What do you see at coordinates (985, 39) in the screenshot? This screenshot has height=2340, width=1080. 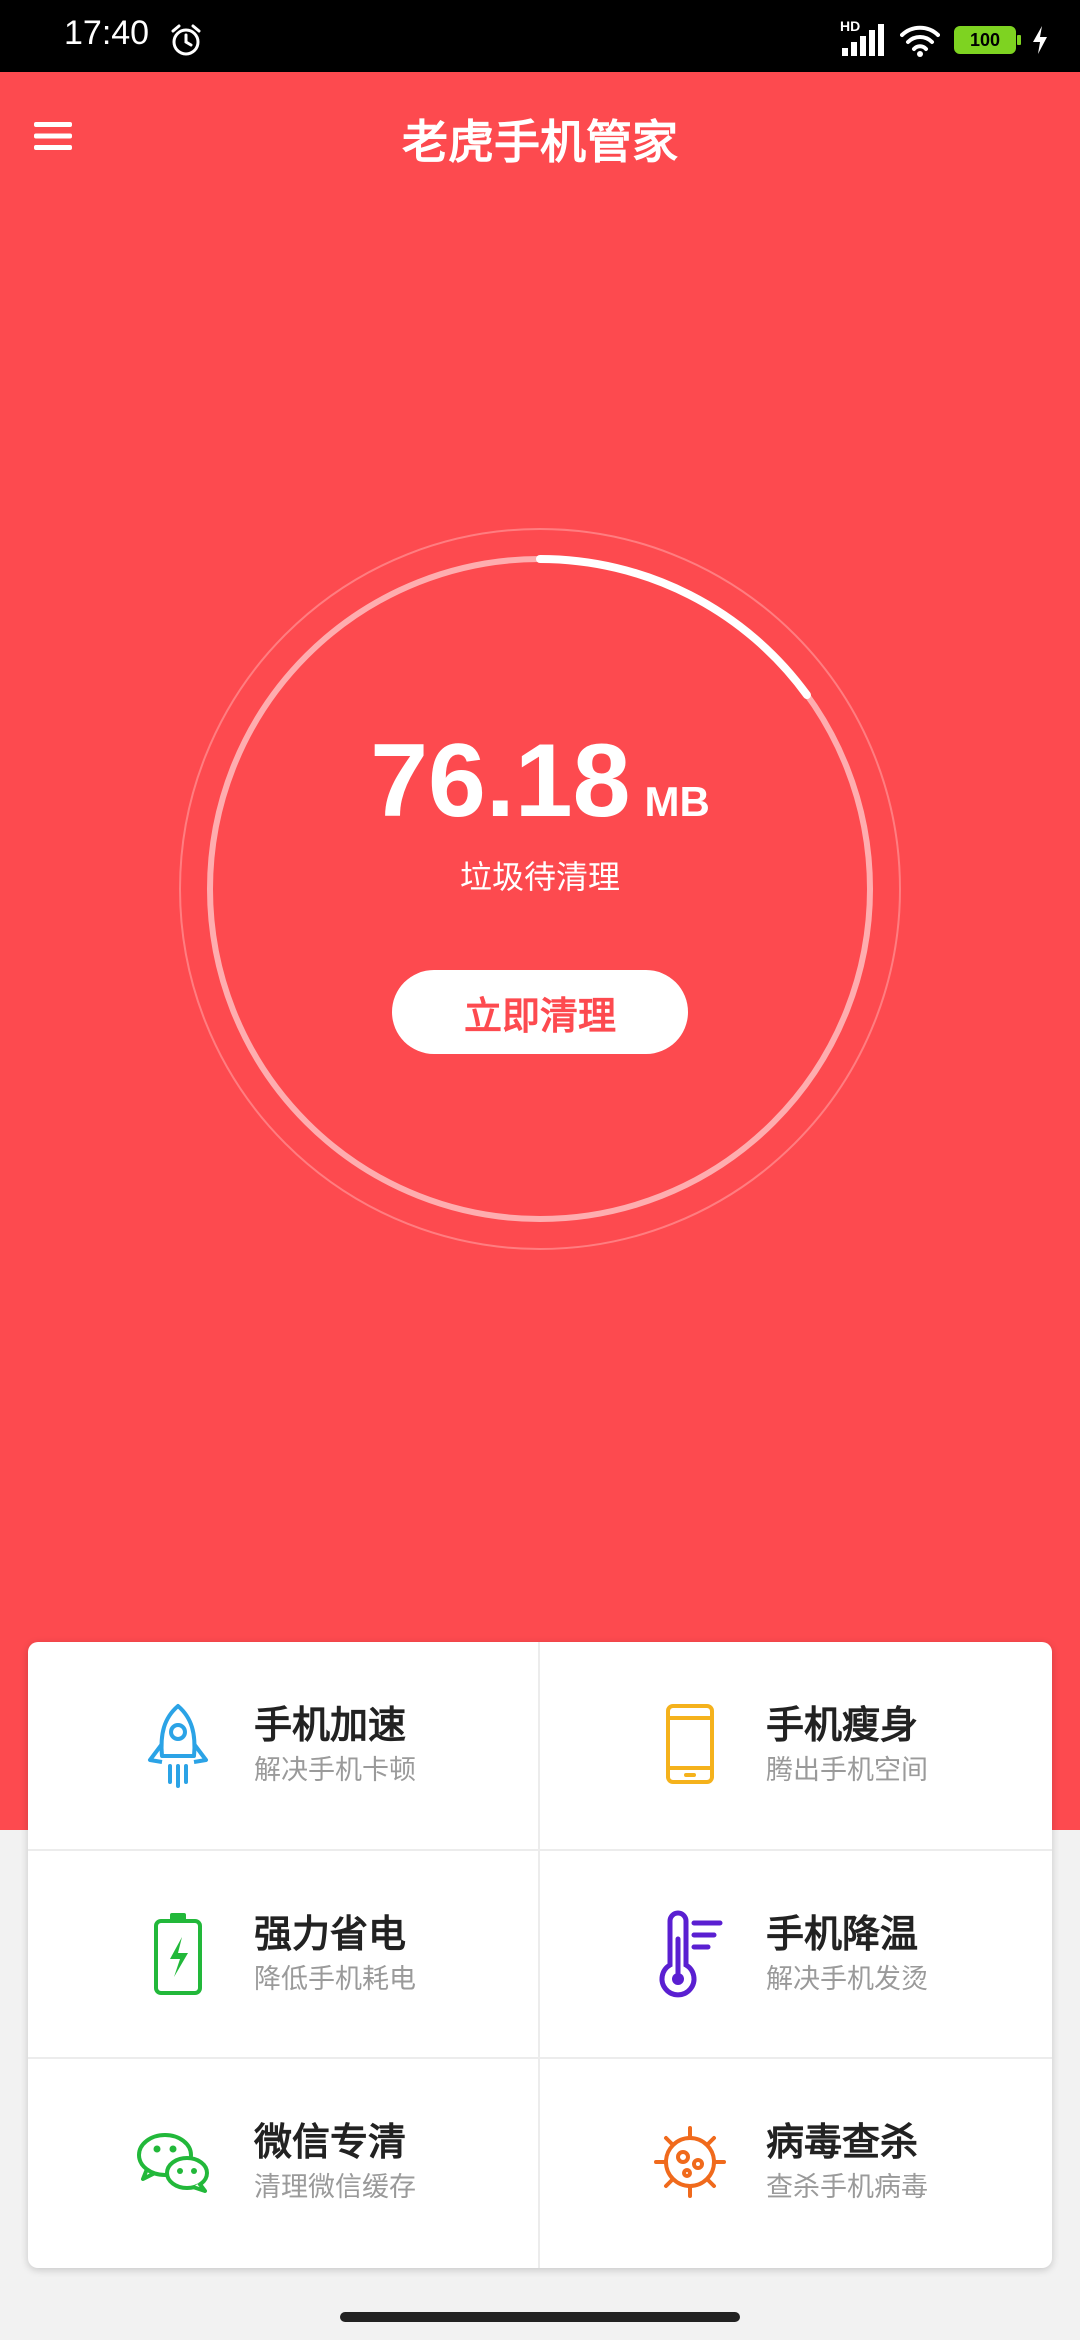 I see `battery-level: 100` at bounding box center [985, 39].